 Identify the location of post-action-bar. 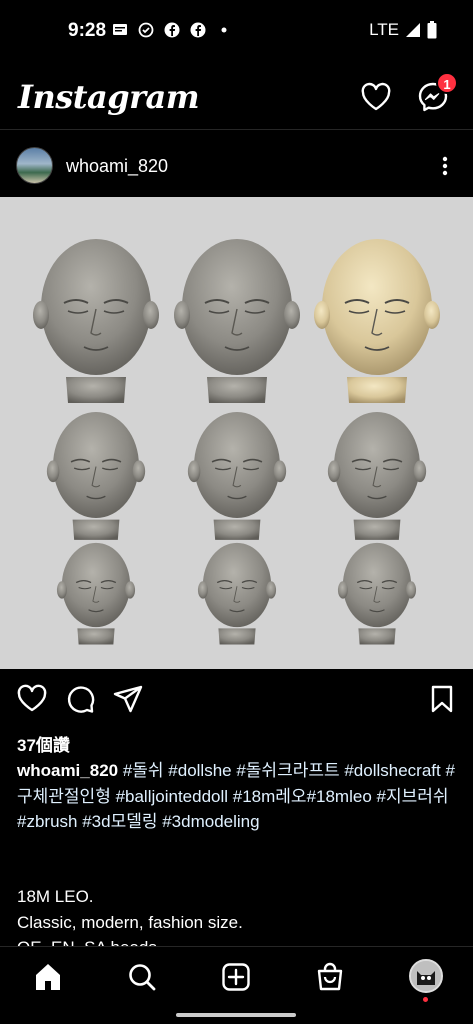
(236, 699).